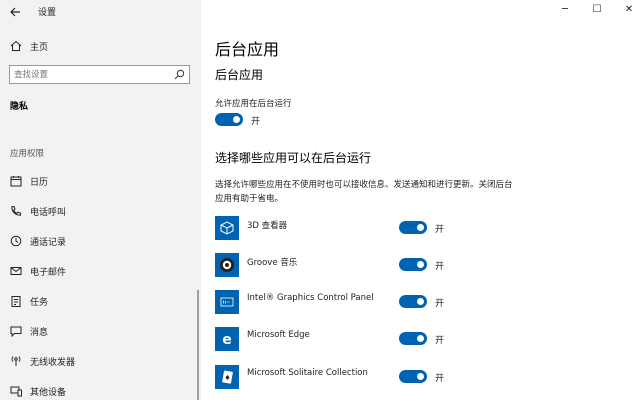 The height and width of the screenshot is (401, 640). Describe the element at coordinates (179, 74) in the screenshot. I see `search-icon` at that location.